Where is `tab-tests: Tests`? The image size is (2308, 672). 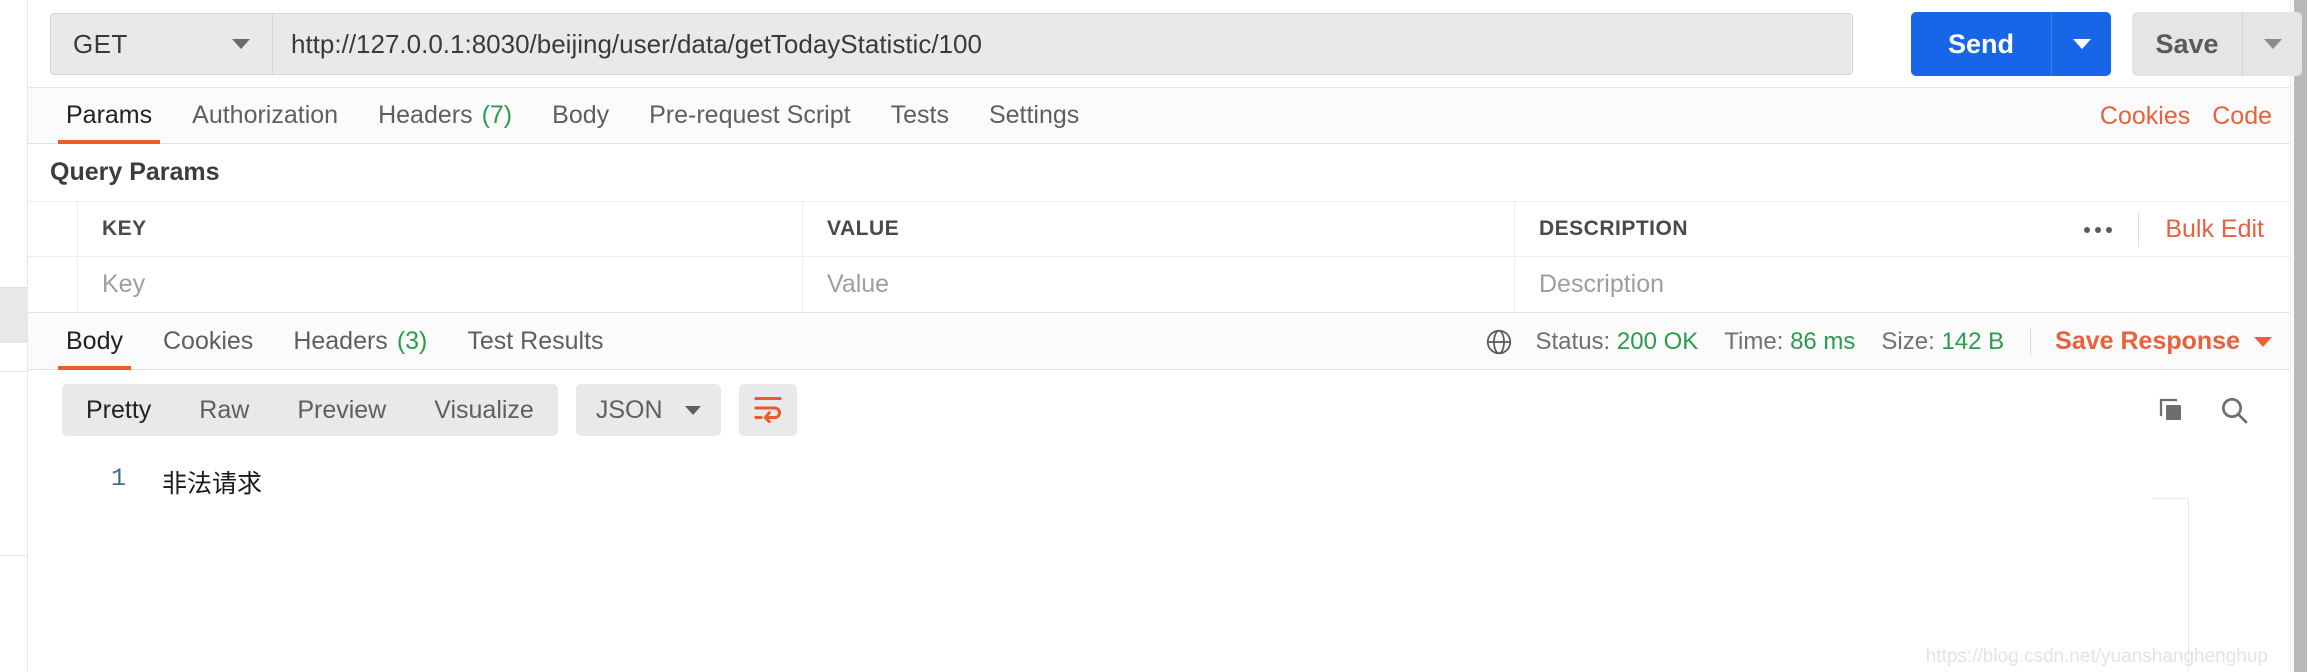
tab-tests: Tests is located at coordinates (920, 116).